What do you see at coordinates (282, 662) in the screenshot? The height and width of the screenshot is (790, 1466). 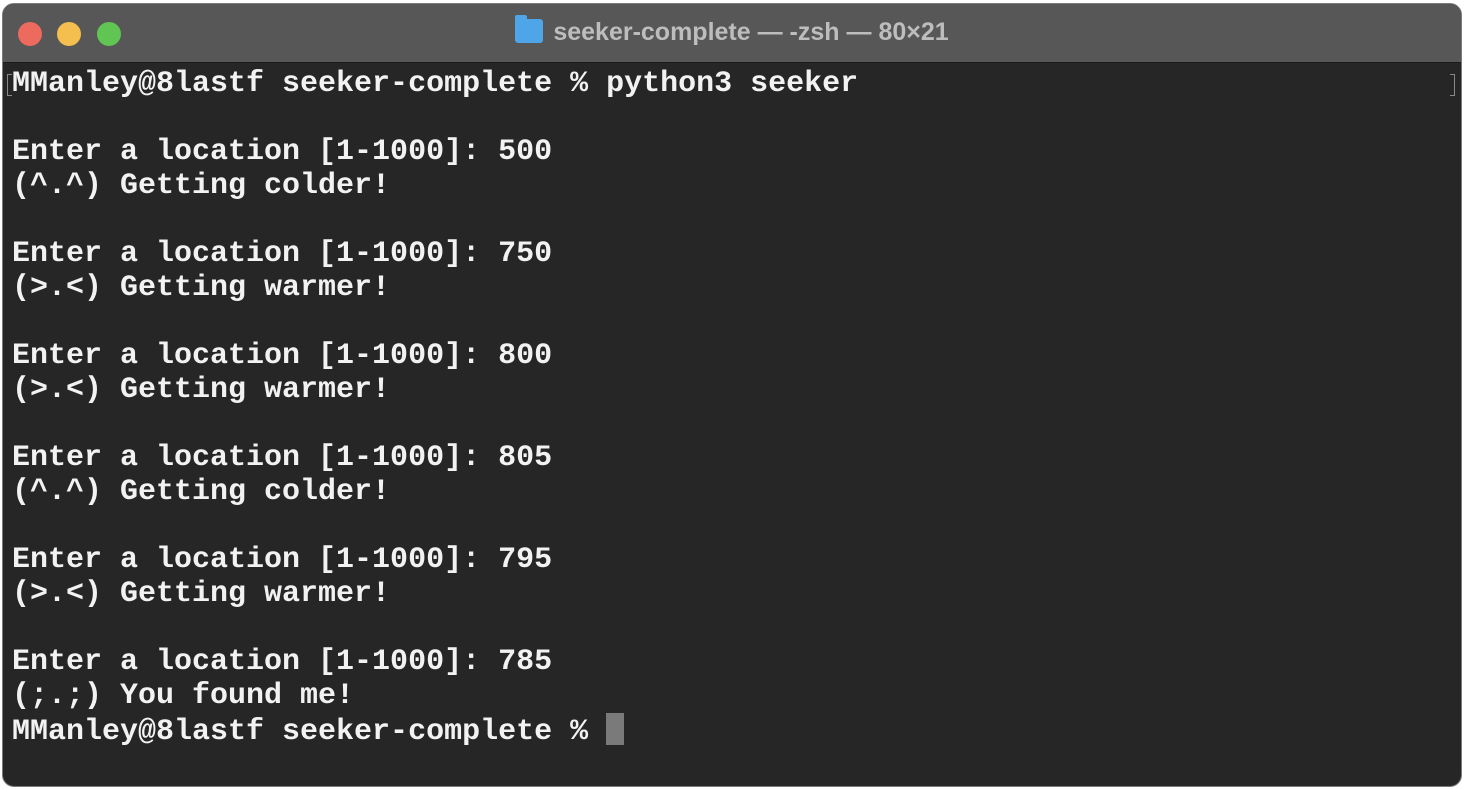 I see `terminal-line: Enter a location [1-1000]: 785` at bounding box center [282, 662].